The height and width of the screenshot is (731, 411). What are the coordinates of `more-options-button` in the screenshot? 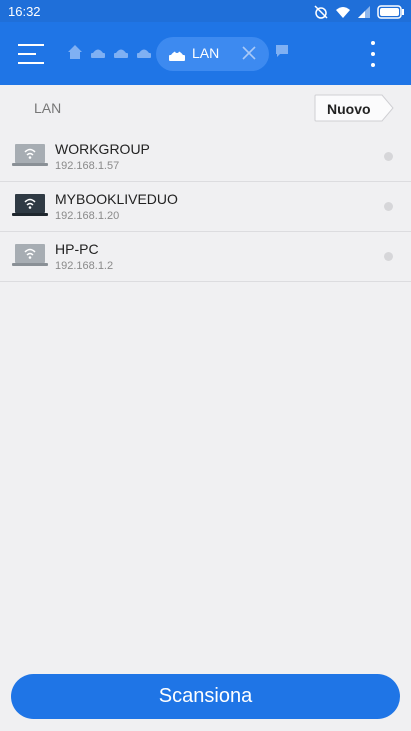 It's located at (373, 54).